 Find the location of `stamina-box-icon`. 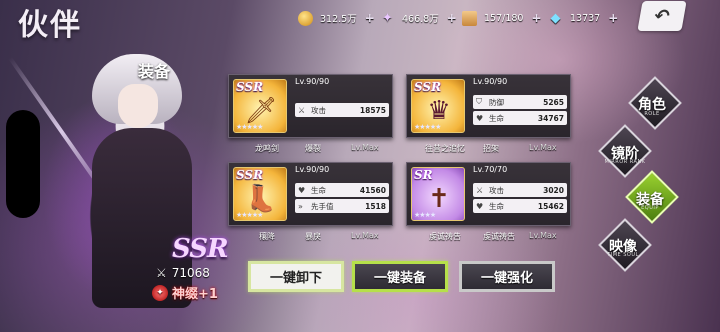

stamina-box-icon is located at coordinates (469, 18).